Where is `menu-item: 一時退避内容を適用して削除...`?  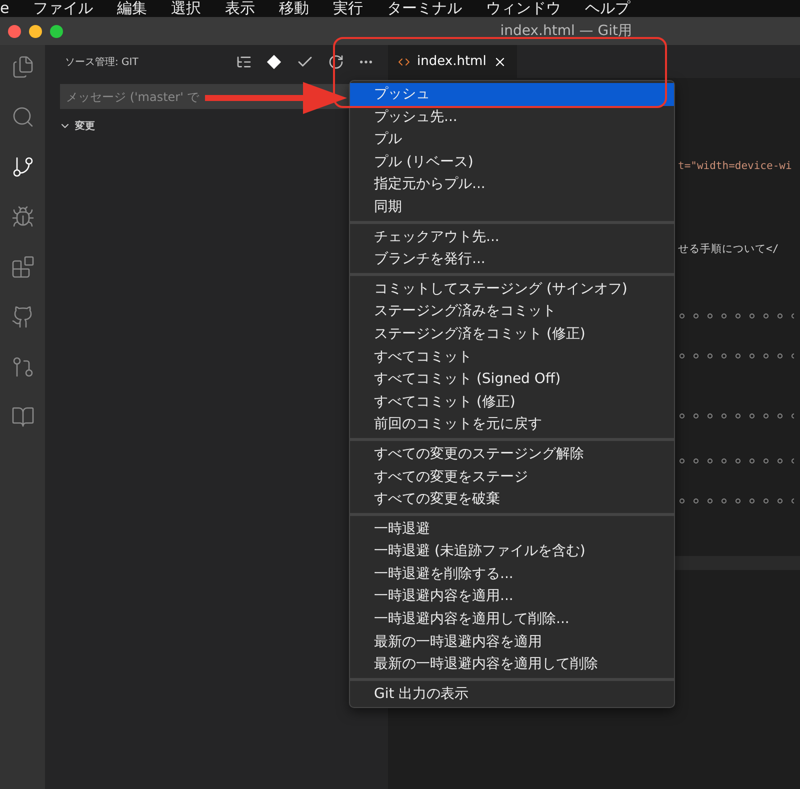 menu-item: 一時退避内容を適用して削除... is located at coordinates (512, 619).